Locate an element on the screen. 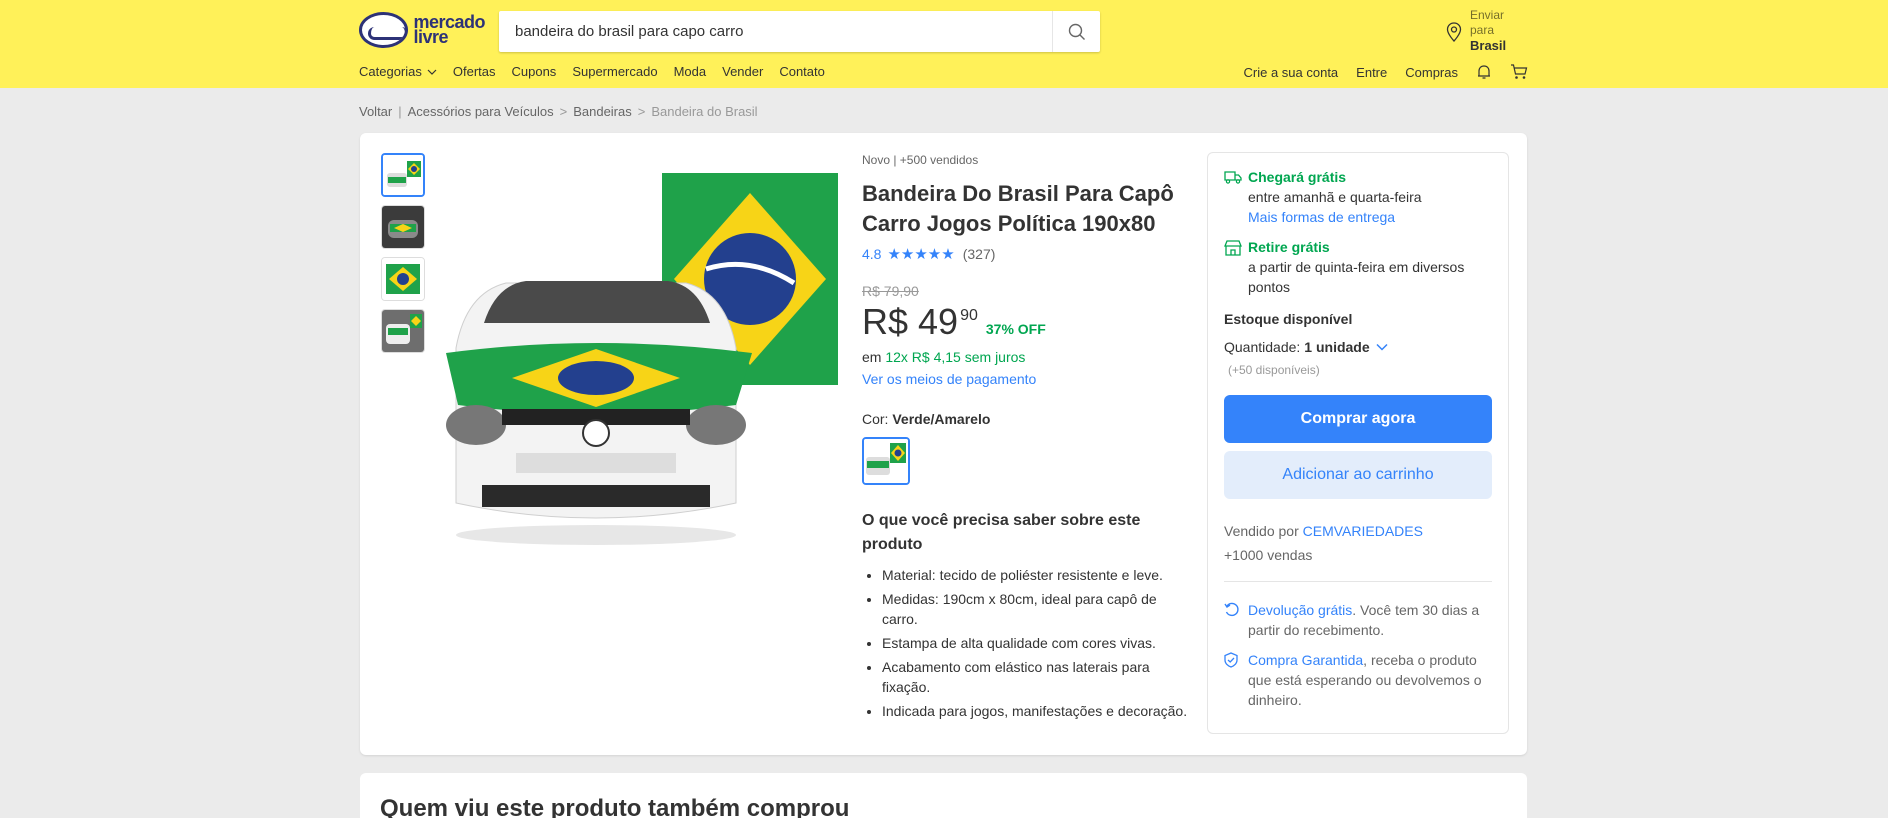 The height and width of the screenshot is (818, 1888). buy-now-button: Comprar agora is located at coordinates (1358, 419).